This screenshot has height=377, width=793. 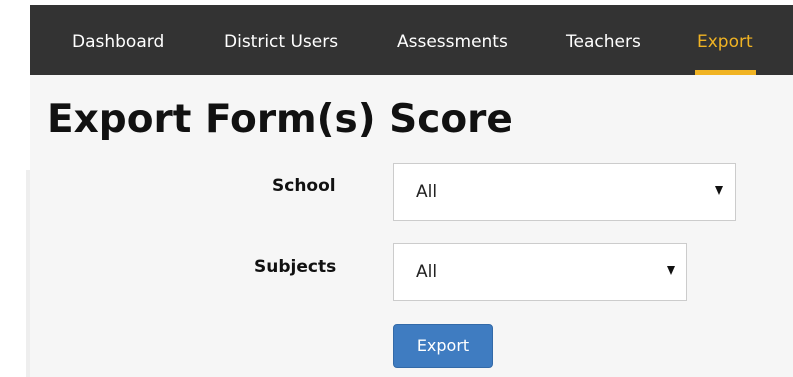 I want to click on school-select-value: All, so click(x=427, y=192).